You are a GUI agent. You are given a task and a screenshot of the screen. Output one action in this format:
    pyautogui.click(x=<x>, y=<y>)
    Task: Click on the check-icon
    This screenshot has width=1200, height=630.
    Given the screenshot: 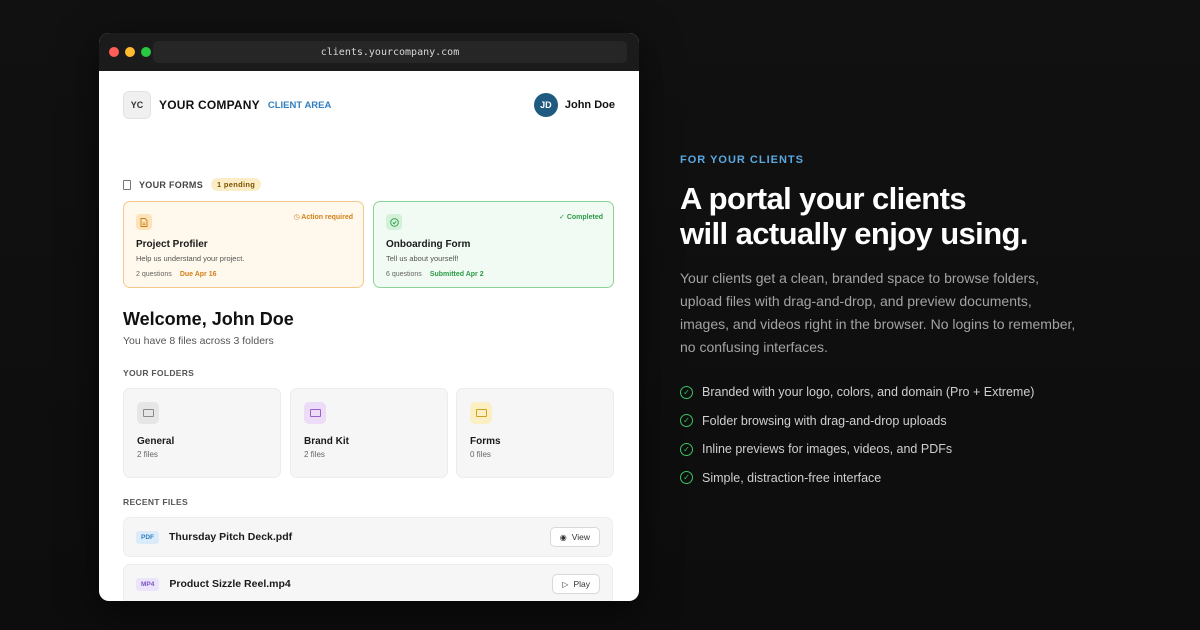 What is the action you would take?
    pyautogui.click(x=394, y=222)
    